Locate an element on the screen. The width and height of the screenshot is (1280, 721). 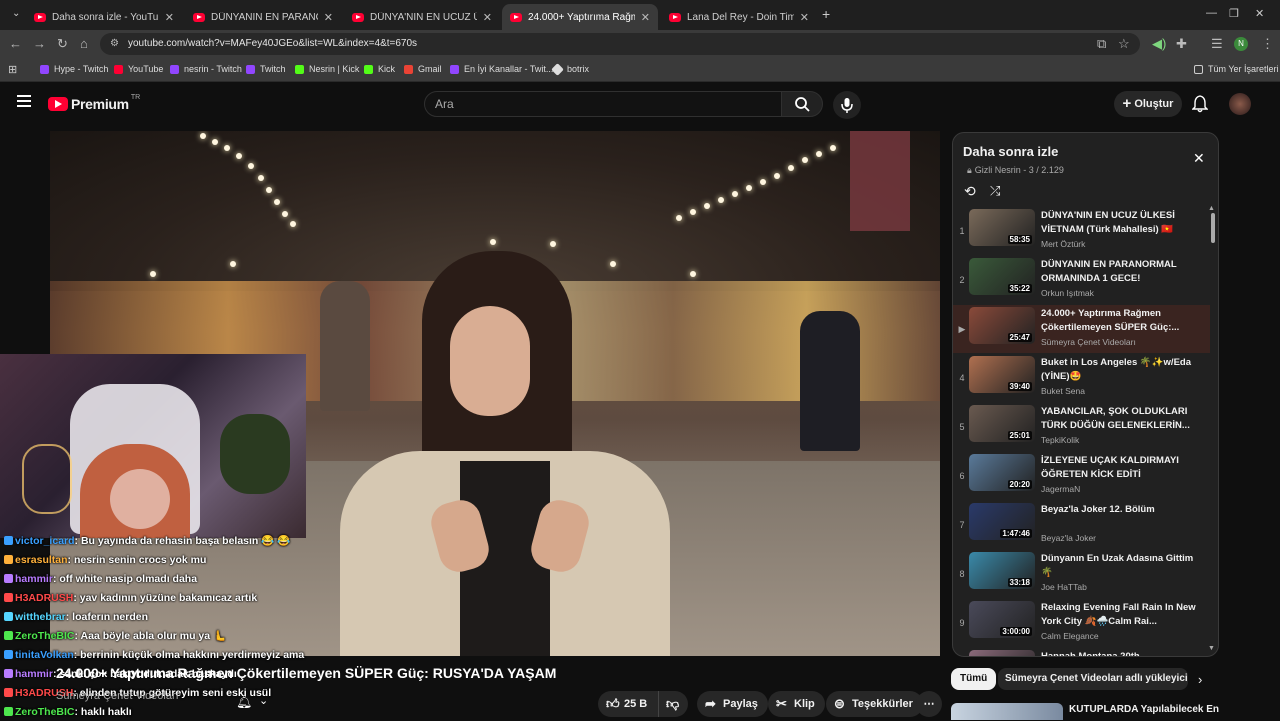
scroll-up-icon: ▲ is located at coordinates (1211, 208).